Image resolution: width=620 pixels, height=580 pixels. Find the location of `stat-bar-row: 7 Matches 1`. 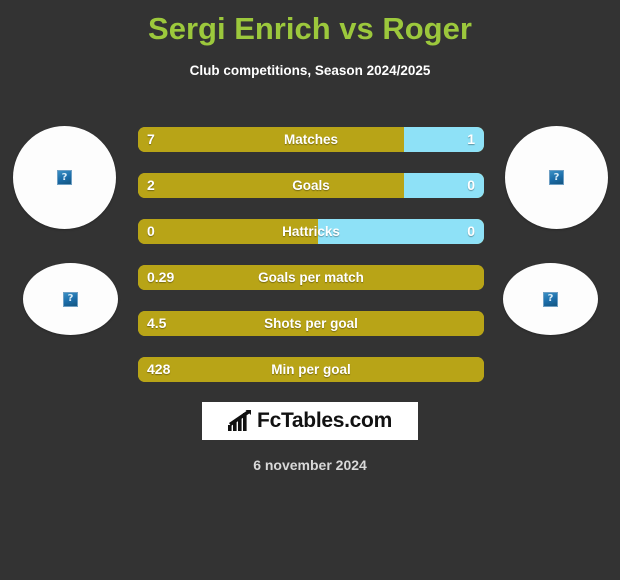

stat-bar-row: 7 Matches 1 is located at coordinates (311, 139).